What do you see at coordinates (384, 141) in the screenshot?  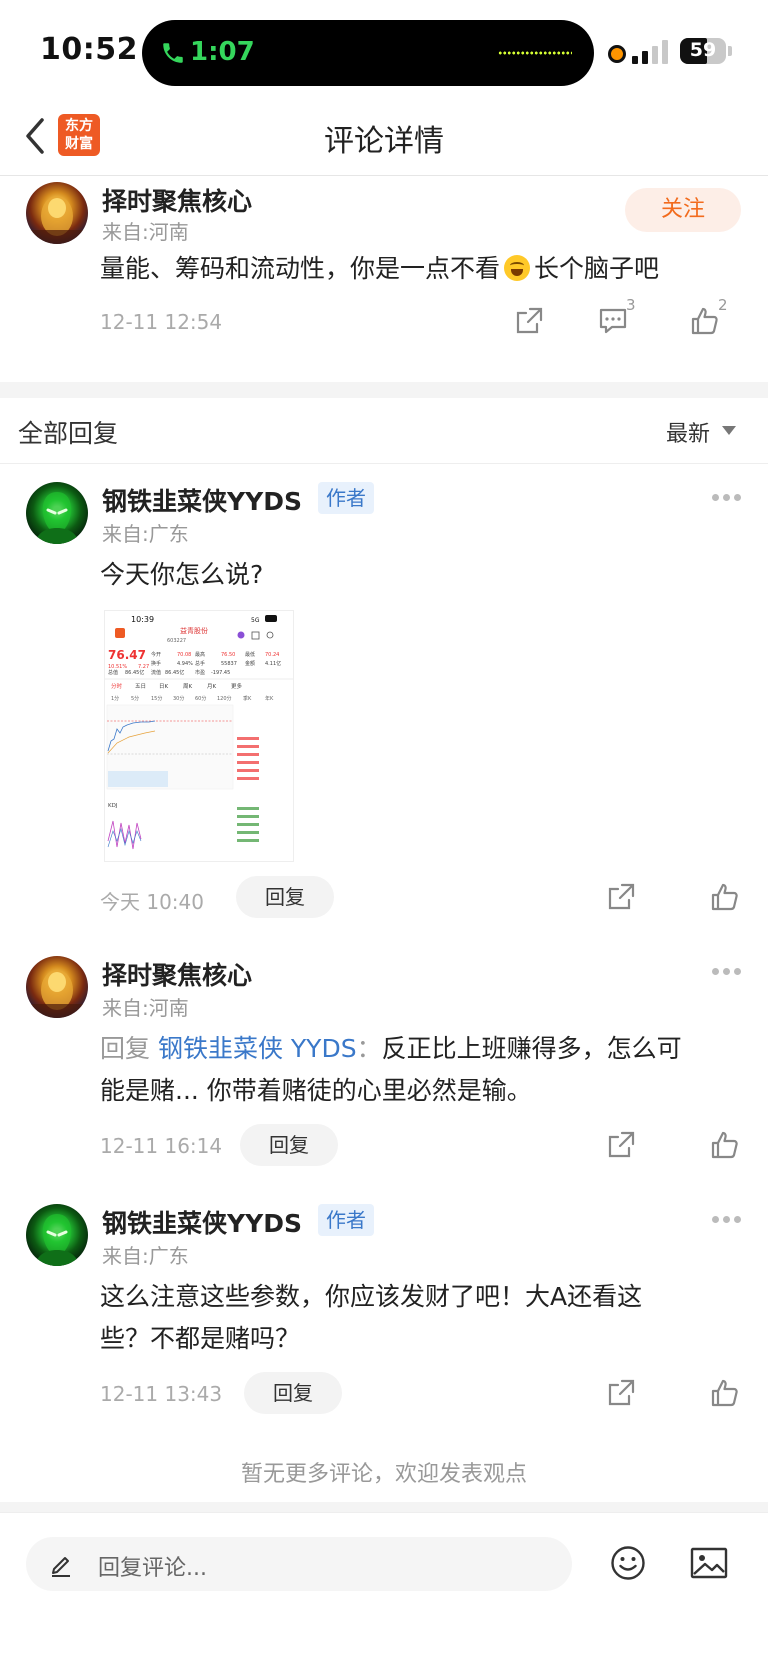 I see `page-title: 评论详情` at bounding box center [384, 141].